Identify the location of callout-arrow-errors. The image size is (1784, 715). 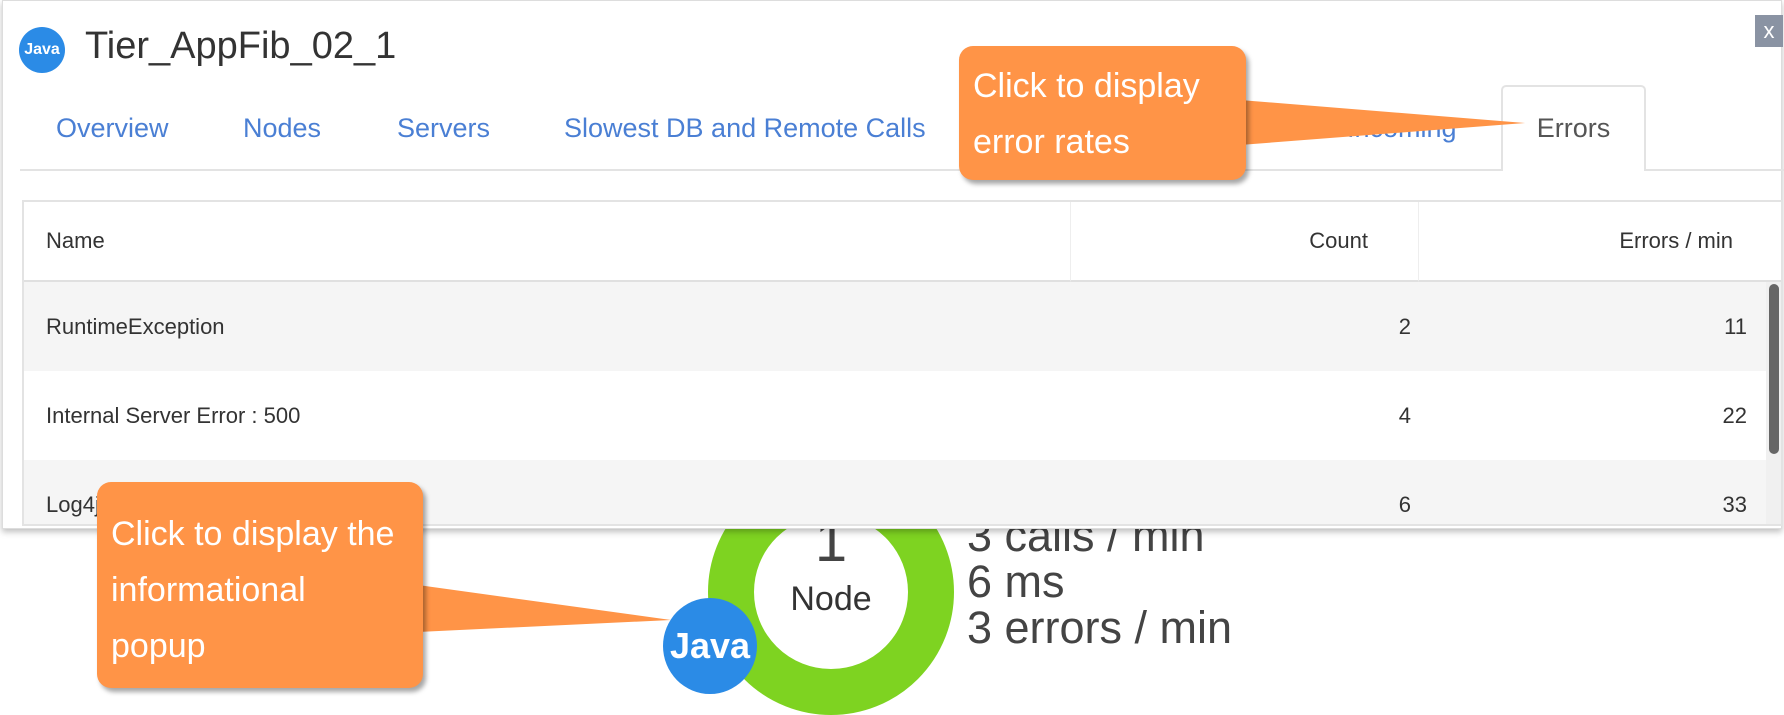
(1382, 122).